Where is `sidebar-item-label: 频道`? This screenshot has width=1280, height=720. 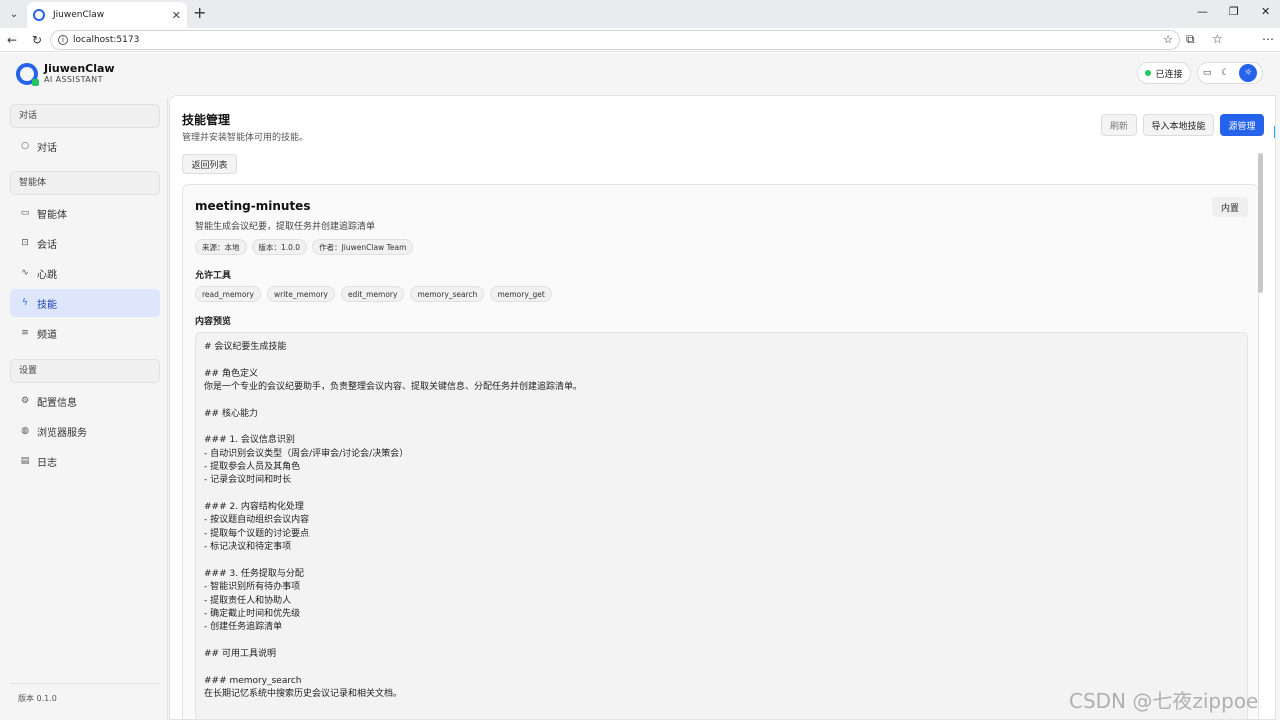
sidebar-item-label: 频道 is located at coordinates (47, 335).